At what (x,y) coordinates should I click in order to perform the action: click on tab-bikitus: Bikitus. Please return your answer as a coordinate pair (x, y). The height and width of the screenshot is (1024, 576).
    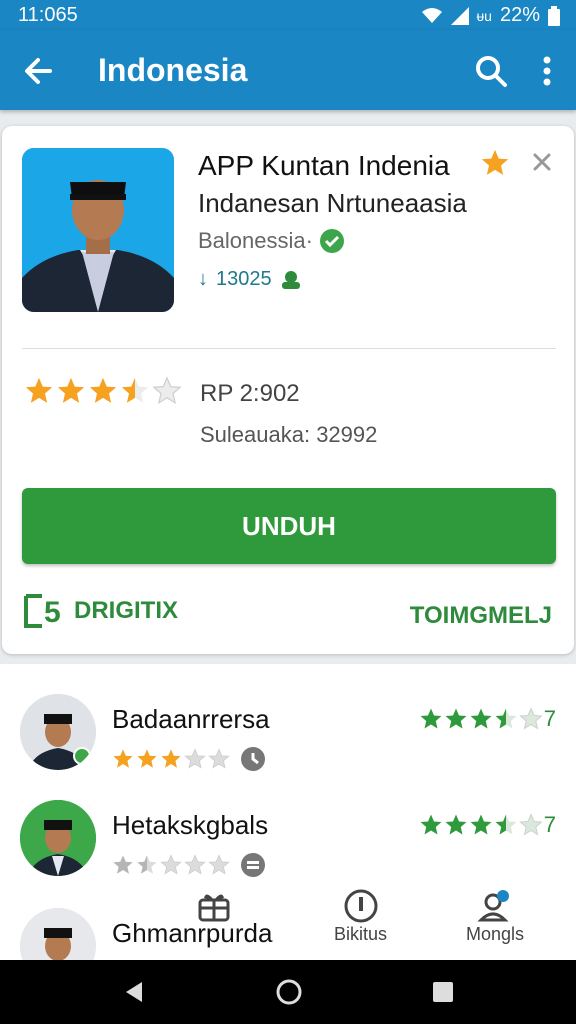
    Looking at the image, I should click on (360, 916).